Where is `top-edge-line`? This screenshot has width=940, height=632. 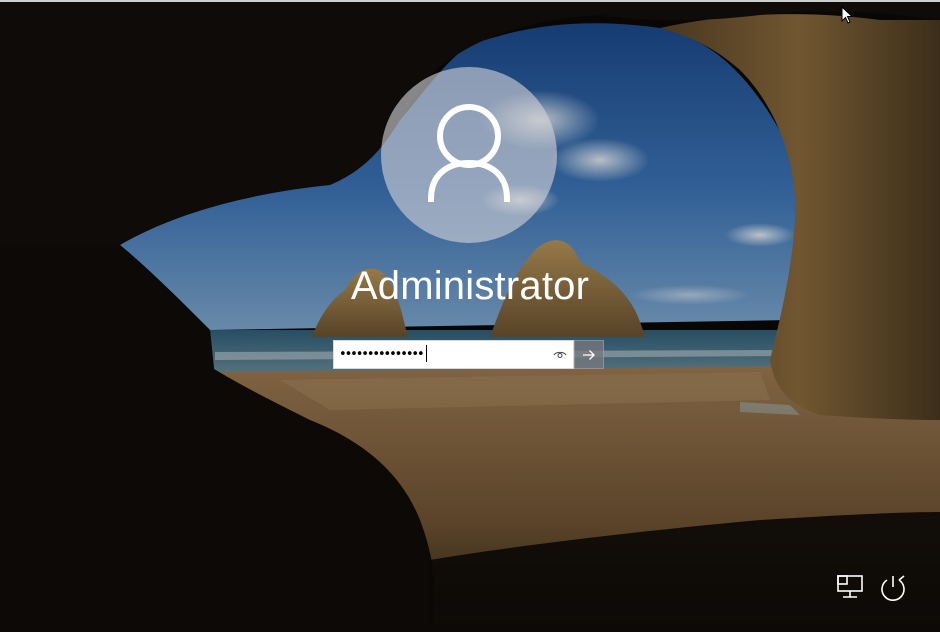
top-edge-line is located at coordinates (470, 1).